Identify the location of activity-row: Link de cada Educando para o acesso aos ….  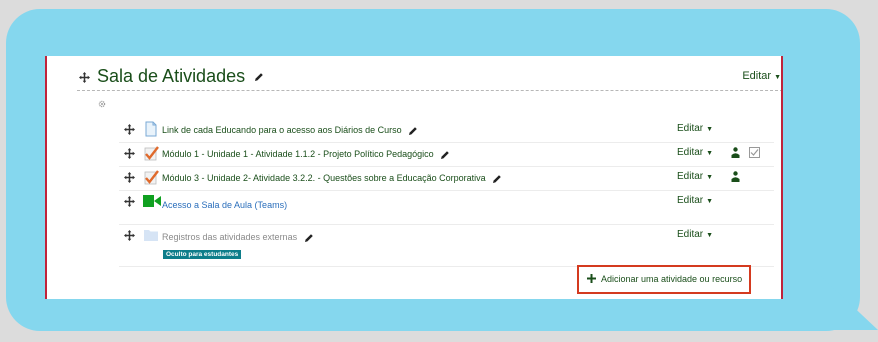
(446, 130).